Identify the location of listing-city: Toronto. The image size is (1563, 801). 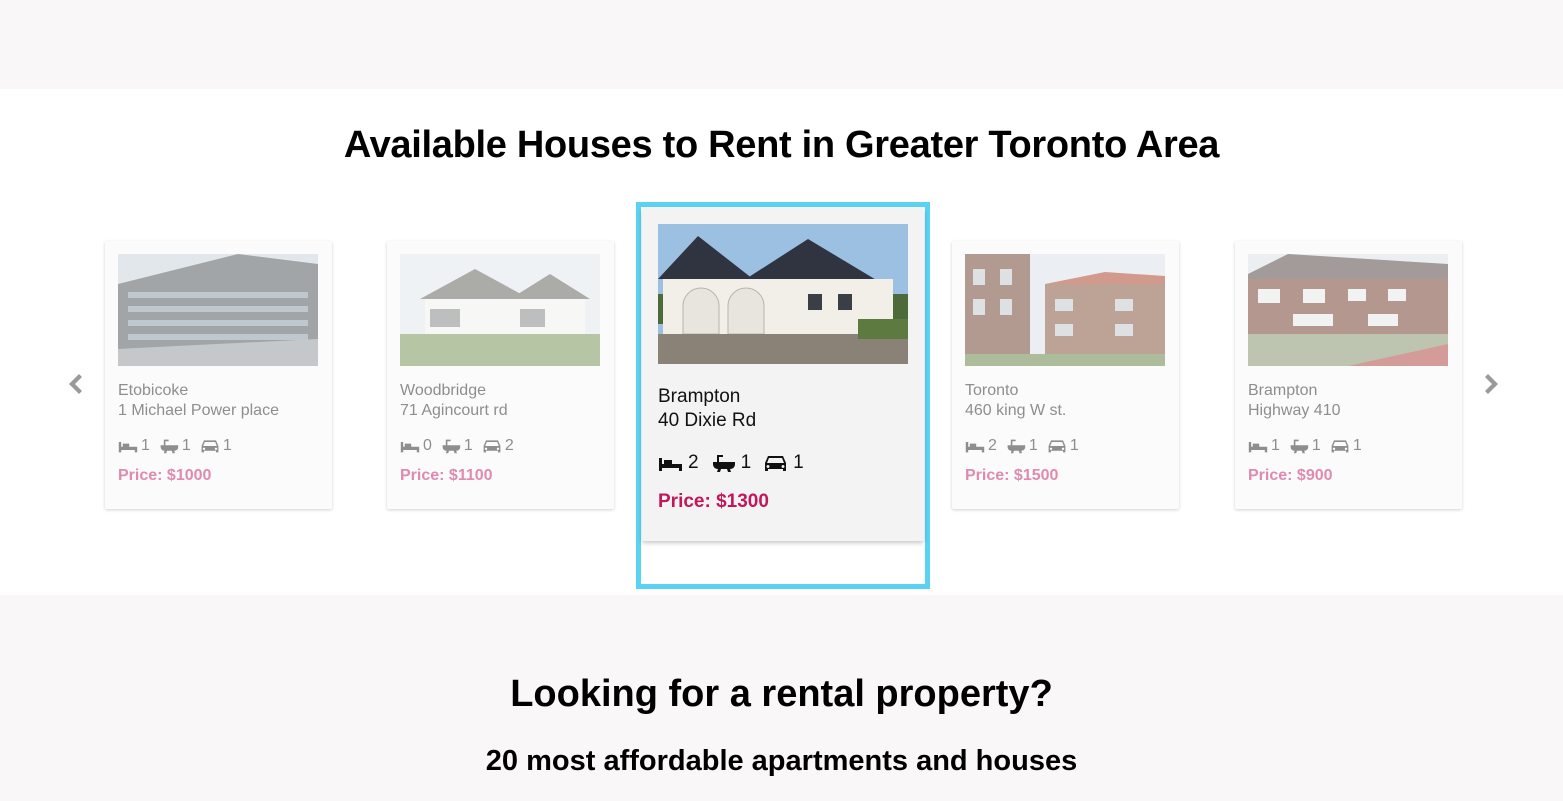
(992, 390).